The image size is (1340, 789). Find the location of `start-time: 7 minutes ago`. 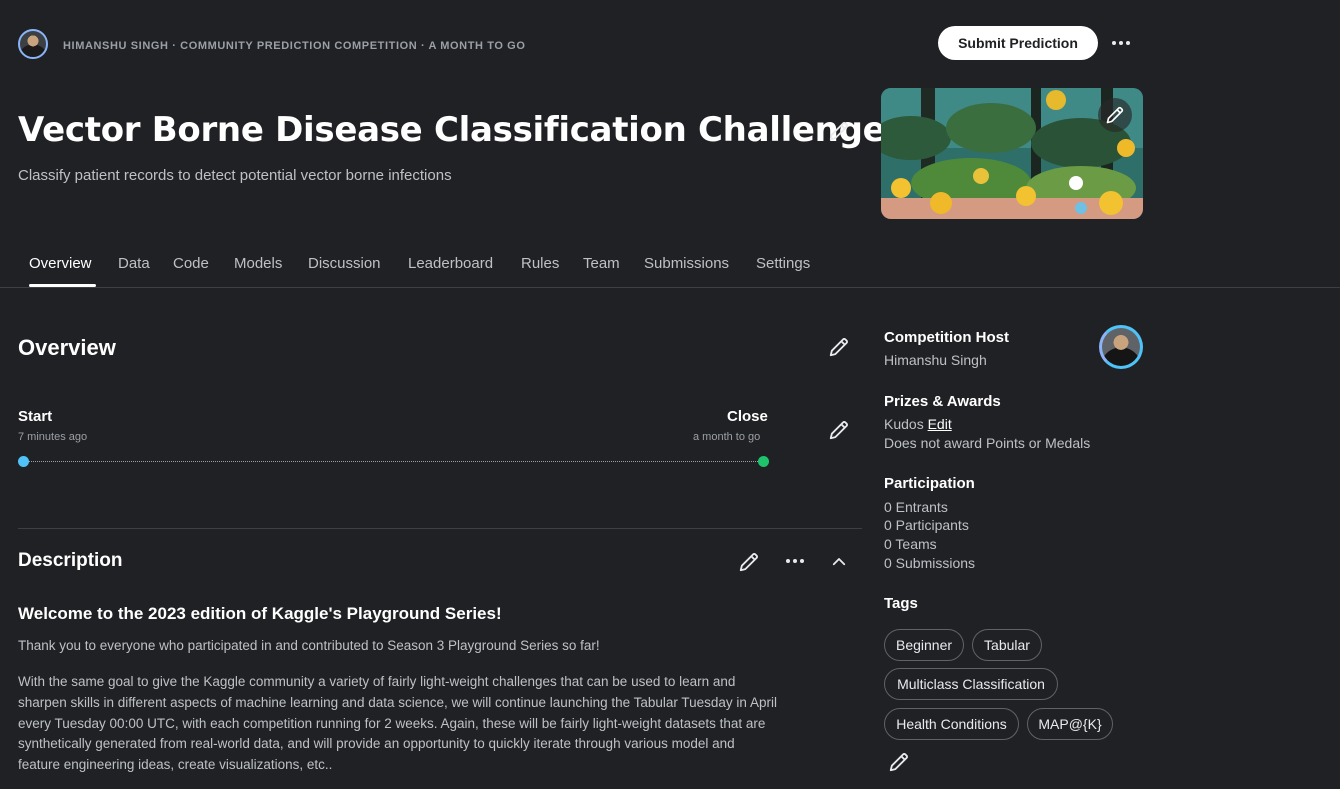

start-time: 7 minutes ago is located at coordinates (53, 437).